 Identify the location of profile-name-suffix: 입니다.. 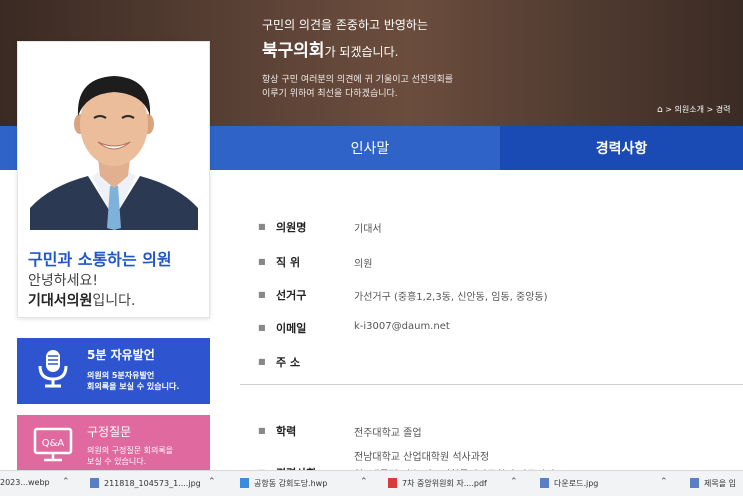
(114, 301).